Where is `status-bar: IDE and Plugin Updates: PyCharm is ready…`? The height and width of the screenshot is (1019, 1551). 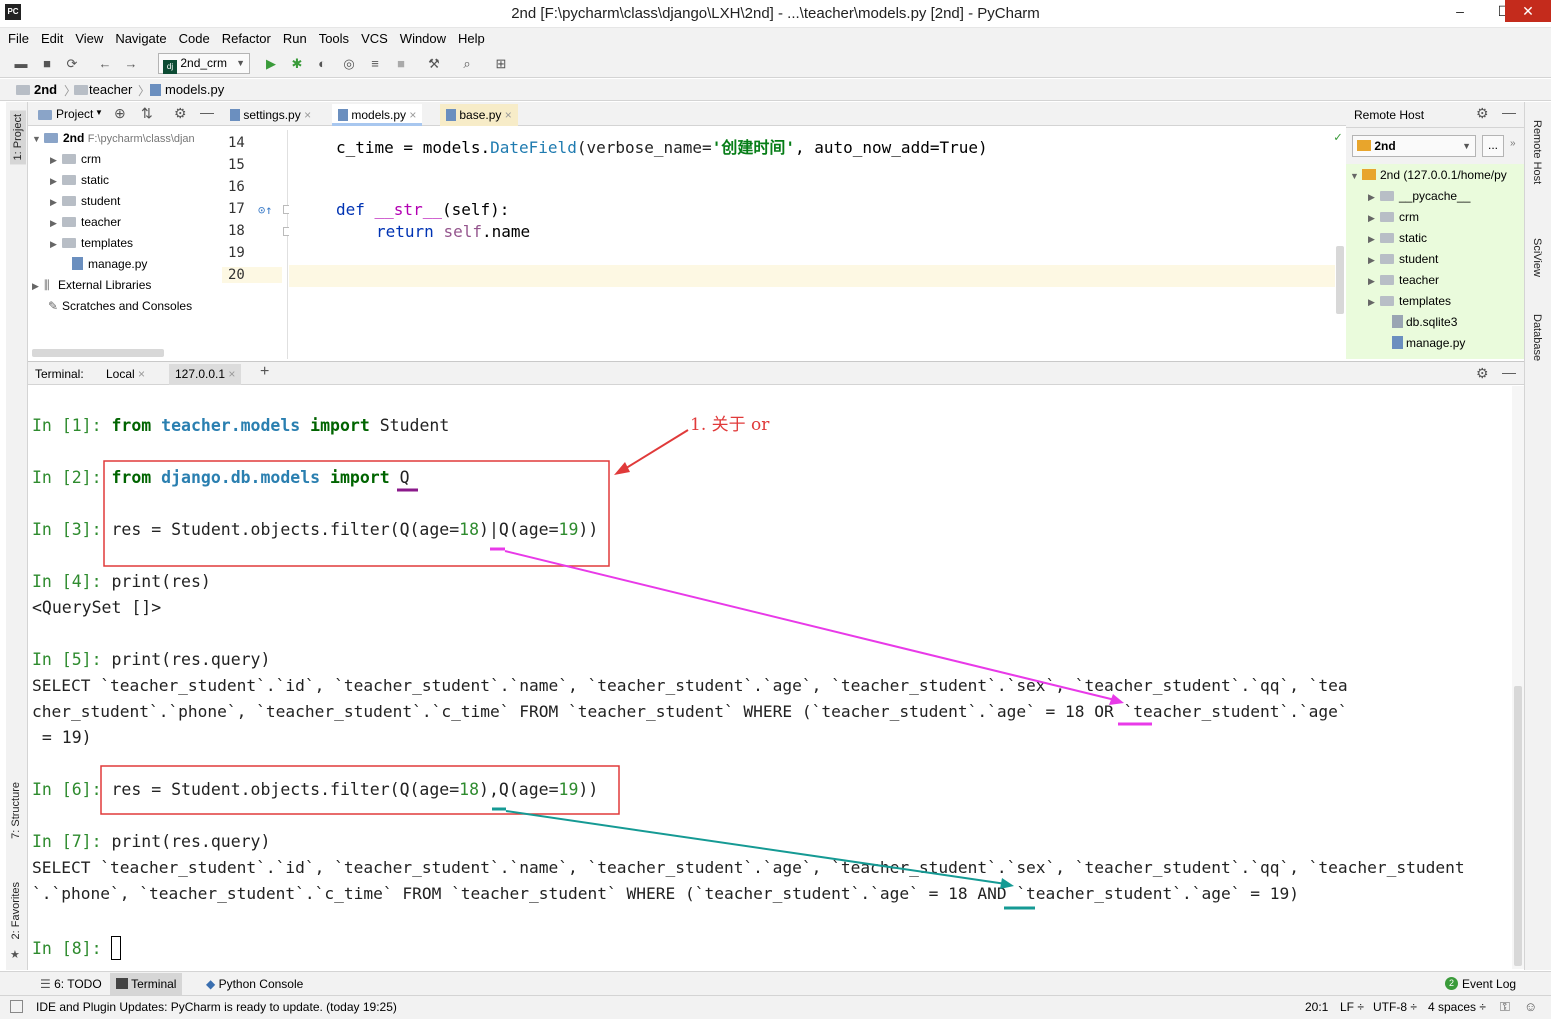 status-bar: IDE and Plugin Updates: PyCharm is ready… is located at coordinates (775, 1007).